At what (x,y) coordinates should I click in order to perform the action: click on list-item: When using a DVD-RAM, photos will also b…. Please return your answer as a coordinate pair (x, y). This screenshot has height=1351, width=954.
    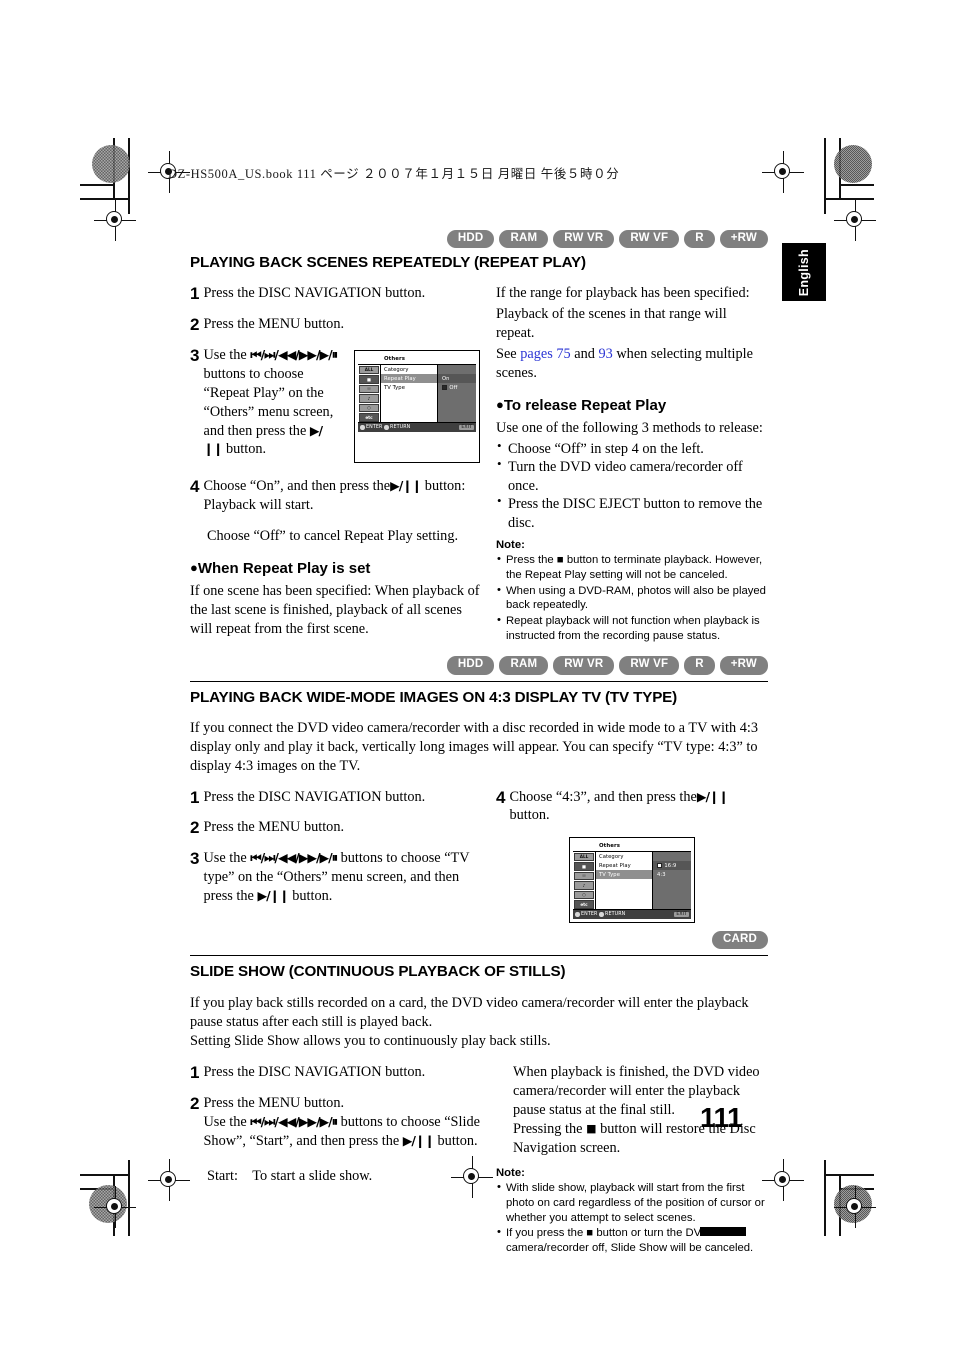
    Looking at the image, I should click on (632, 598).